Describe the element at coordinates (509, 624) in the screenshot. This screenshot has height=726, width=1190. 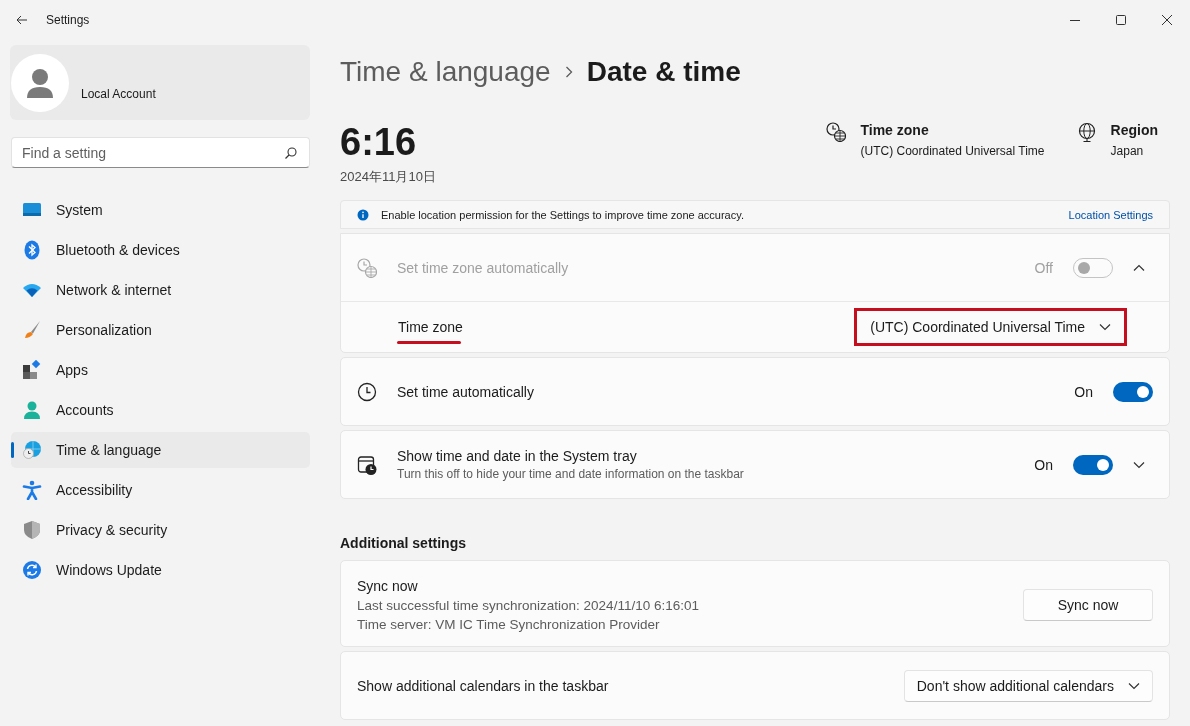
I see `setting-detail: Time server: VM IC Time Synchronization Provider` at that location.